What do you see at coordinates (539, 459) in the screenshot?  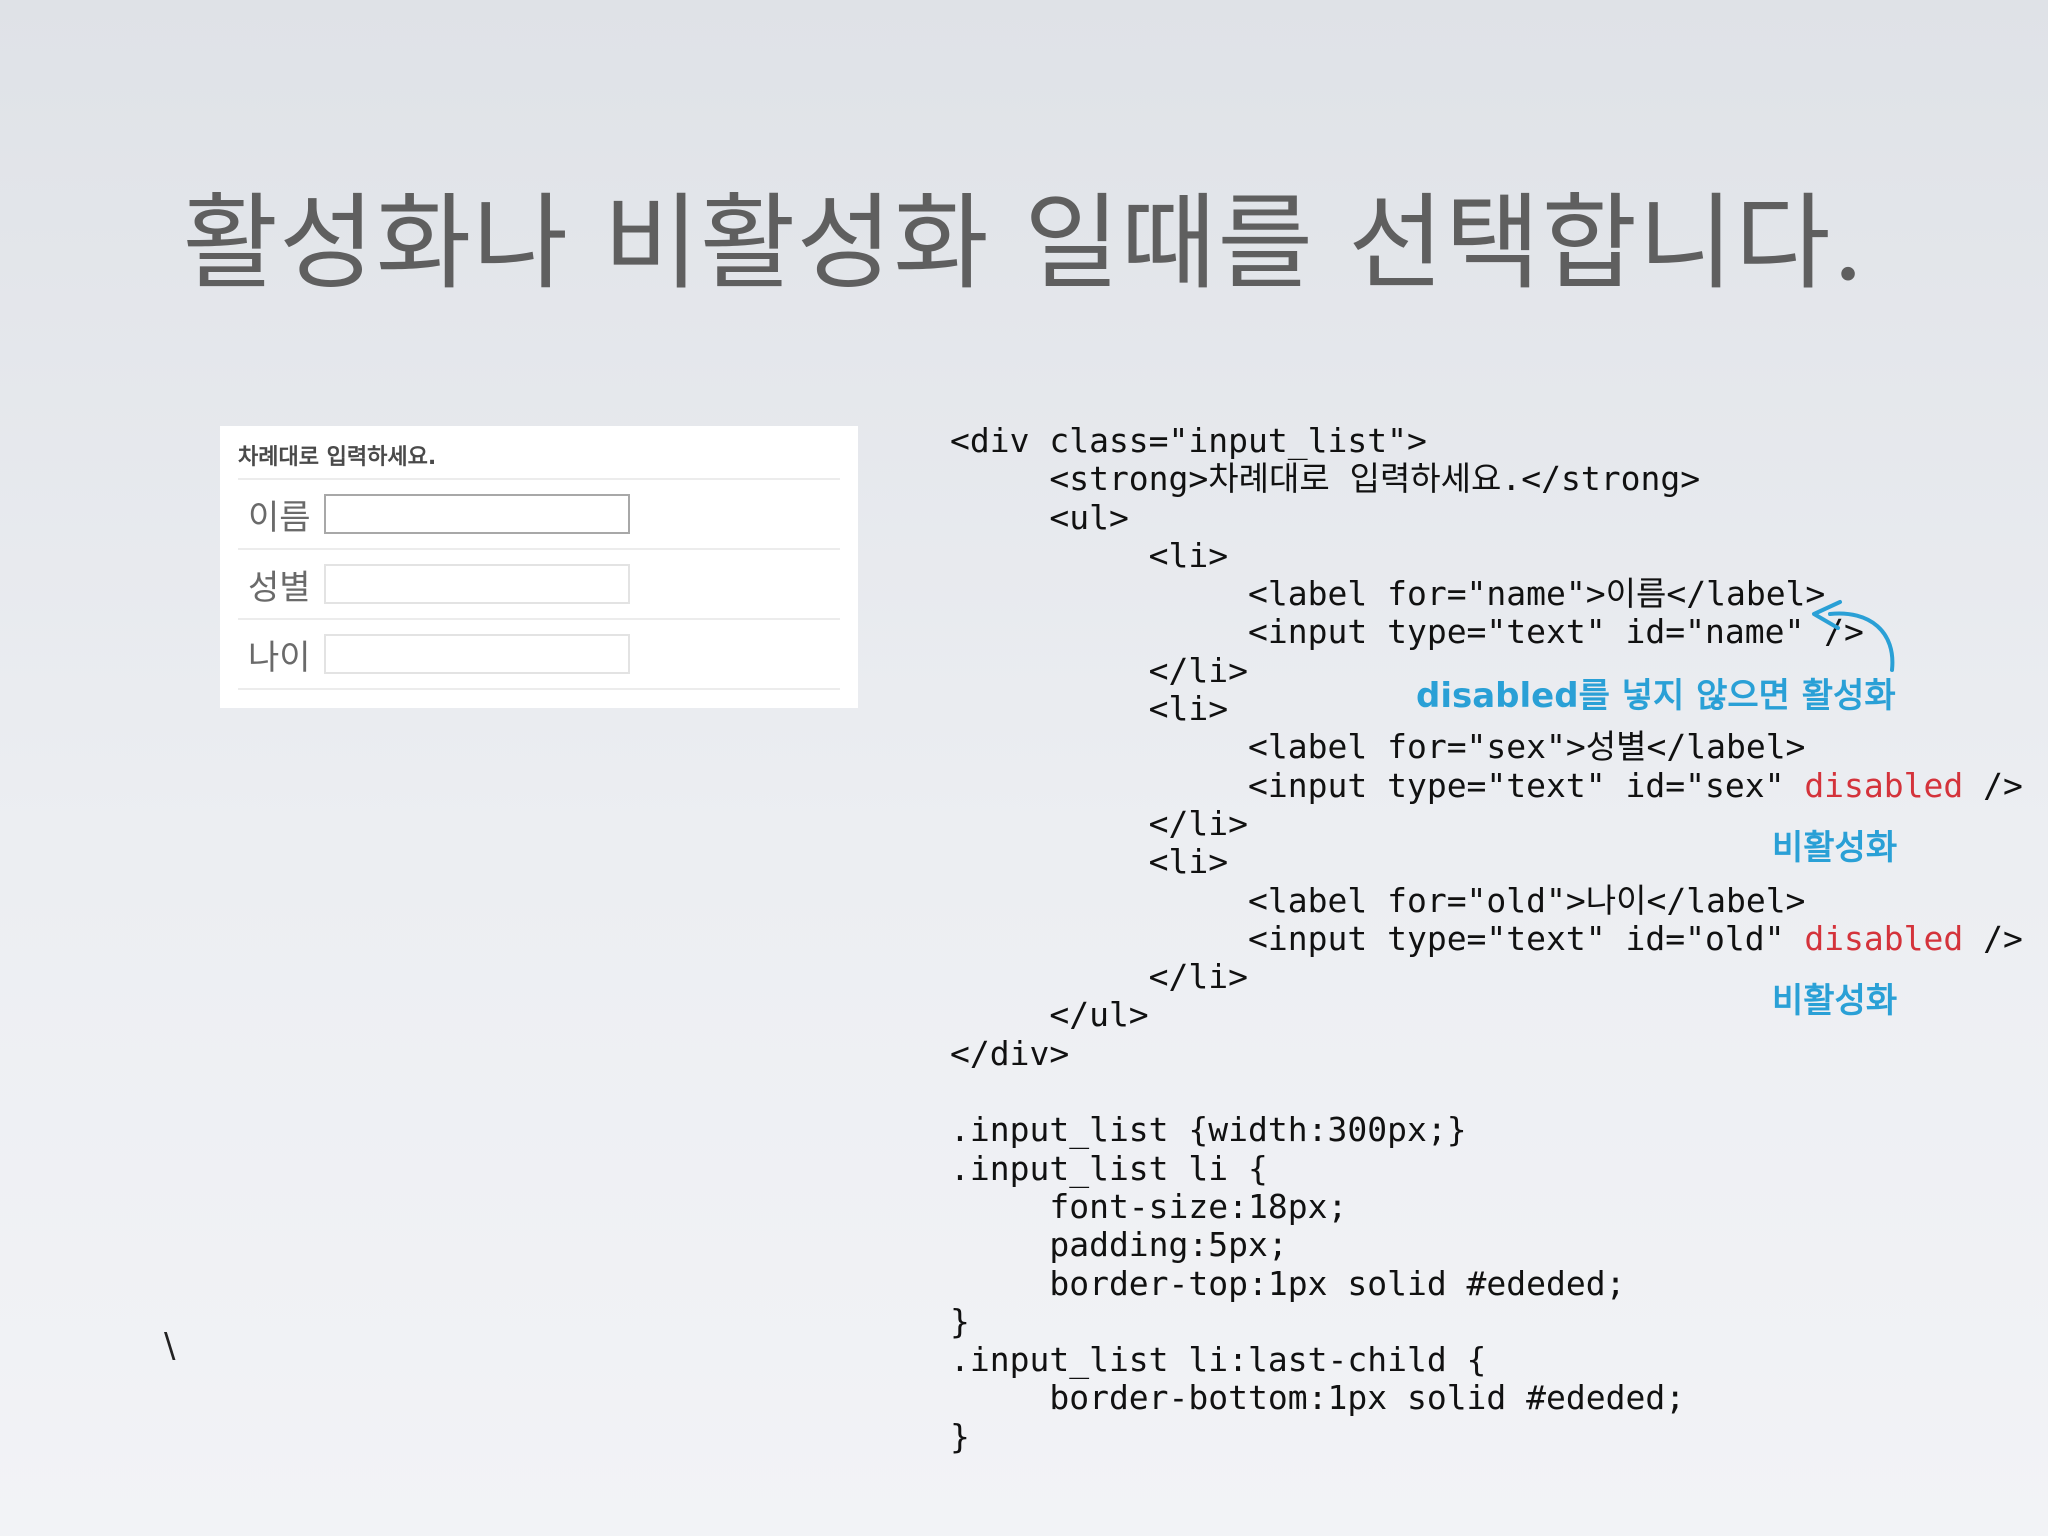 I see `demo-heading: 차례대로 입력하세요.` at bounding box center [539, 459].